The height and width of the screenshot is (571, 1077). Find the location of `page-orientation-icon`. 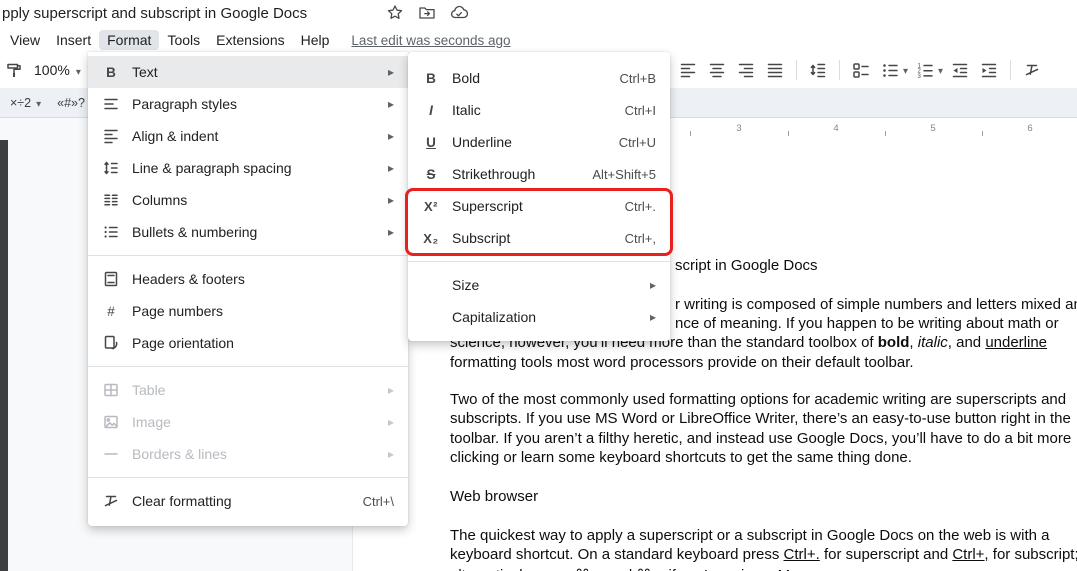

page-orientation-icon is located at coordinates (111, 343).